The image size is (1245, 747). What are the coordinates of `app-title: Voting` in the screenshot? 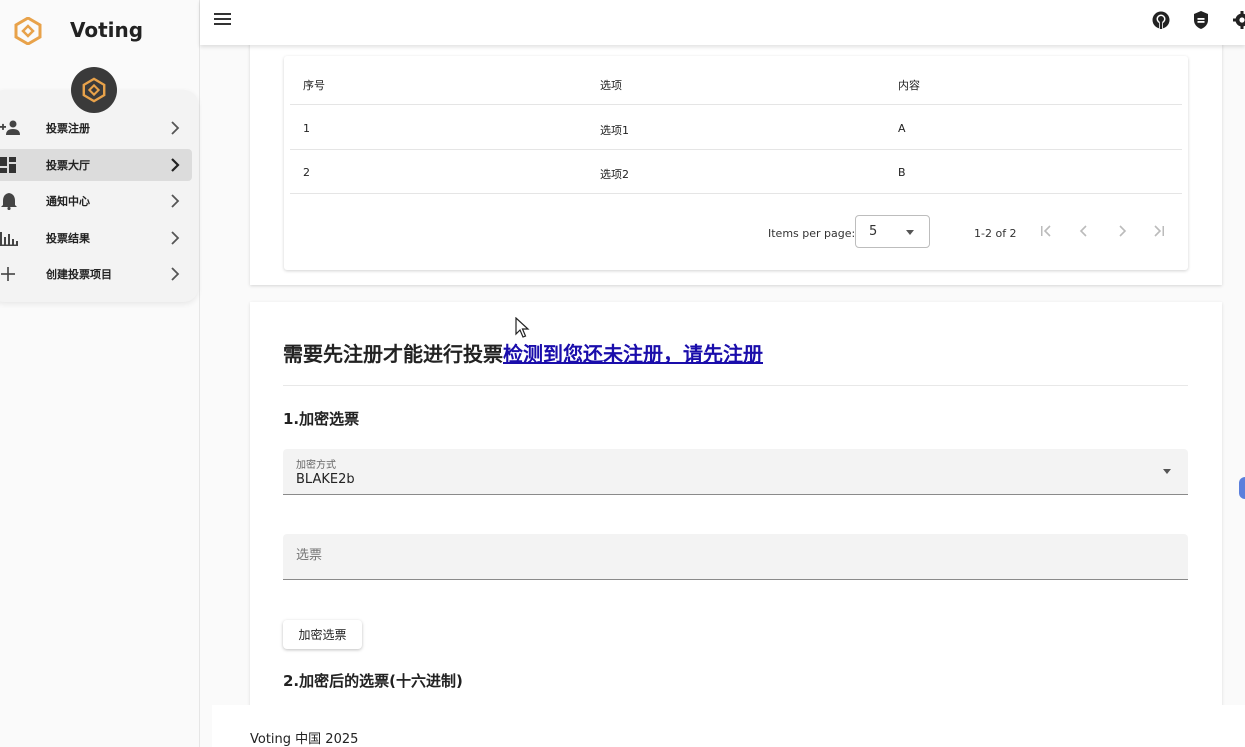 It's located at (107, 30).